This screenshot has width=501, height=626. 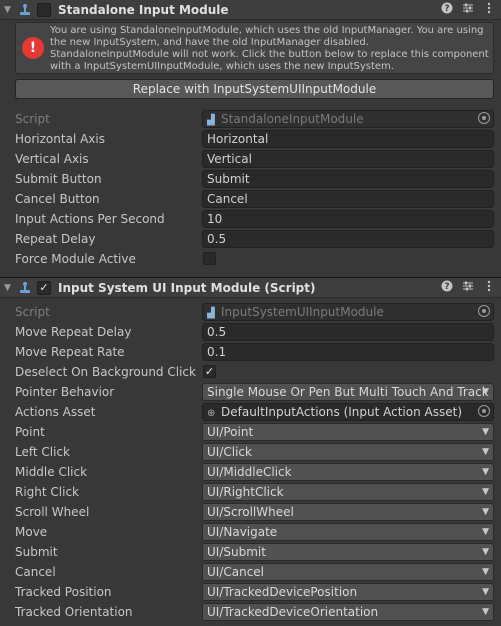 I want to click on submit-button-input: Submit, so click(x=348, y=179).